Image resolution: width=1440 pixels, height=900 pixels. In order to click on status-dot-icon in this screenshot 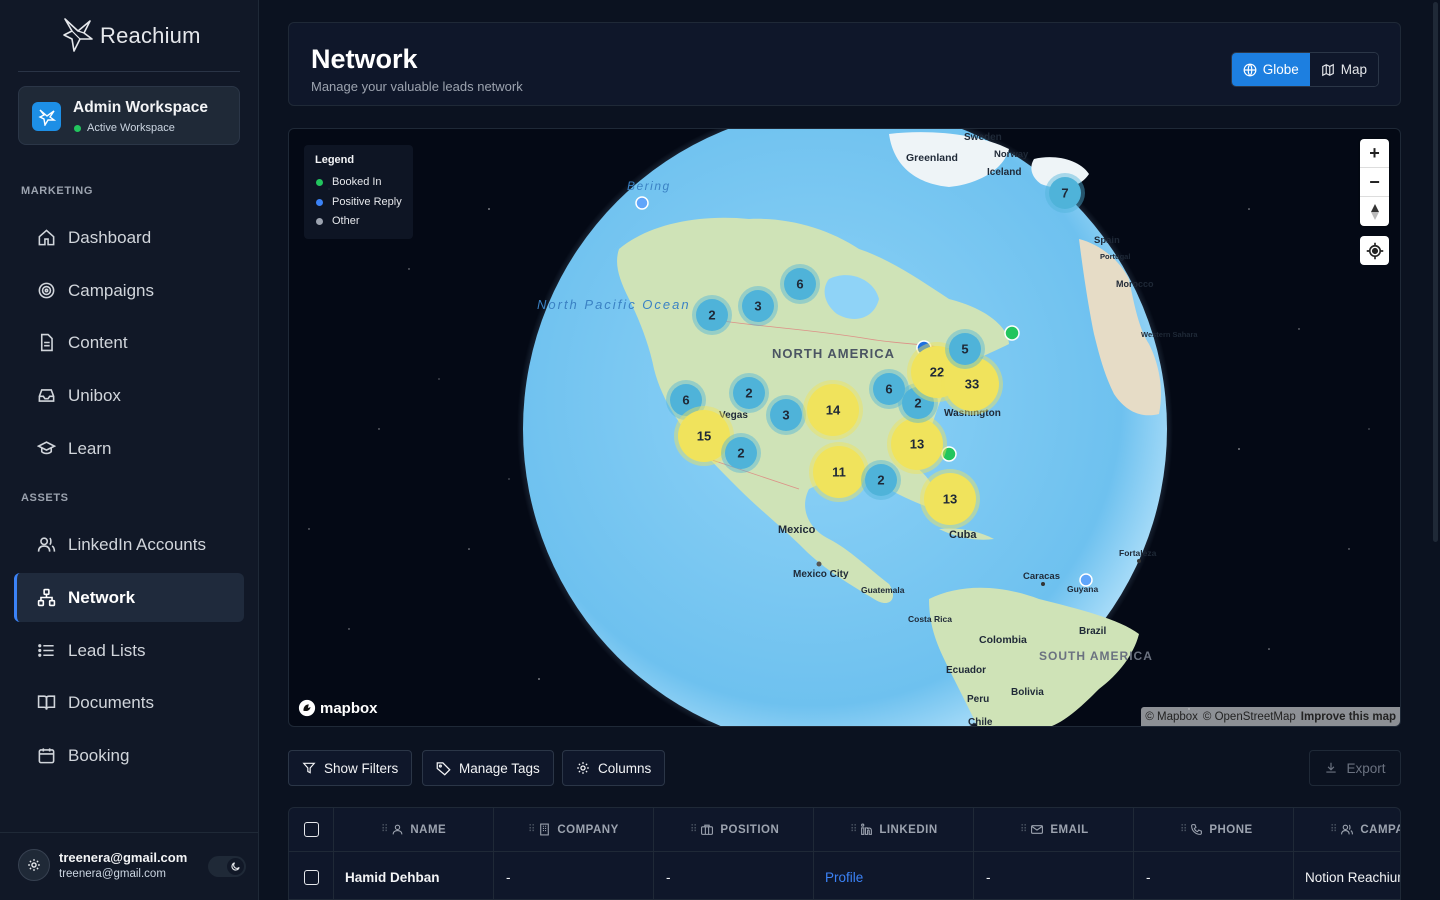, I will do `click(77, 128)`.